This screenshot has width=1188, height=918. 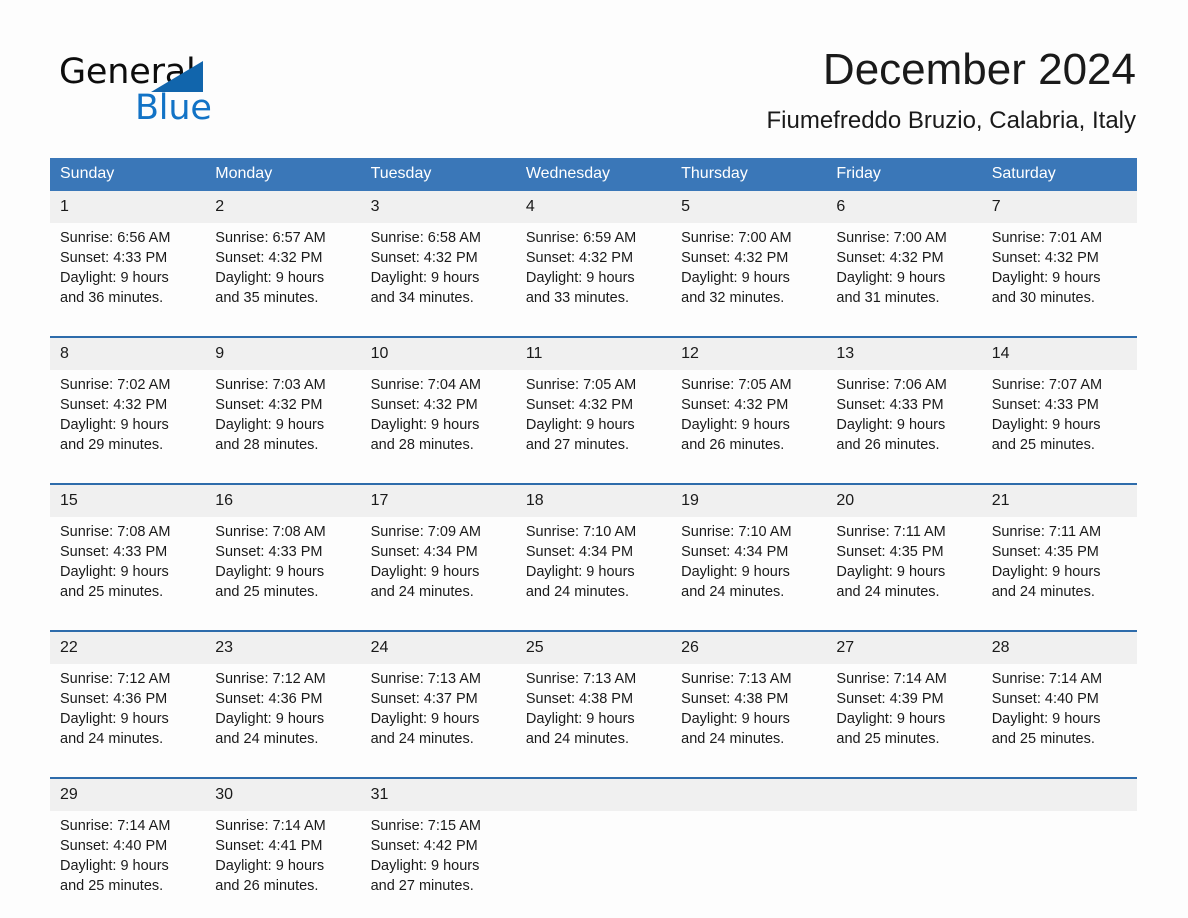 I want to click on day-number: 7, so click(x=1059, y=207).